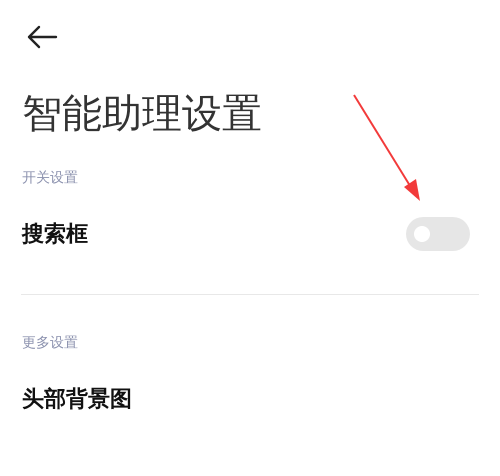  What do you see at coordinates (50, 343) in the screenshot?
I see `section-header: 更多设置` at bounding box center [50, 343].